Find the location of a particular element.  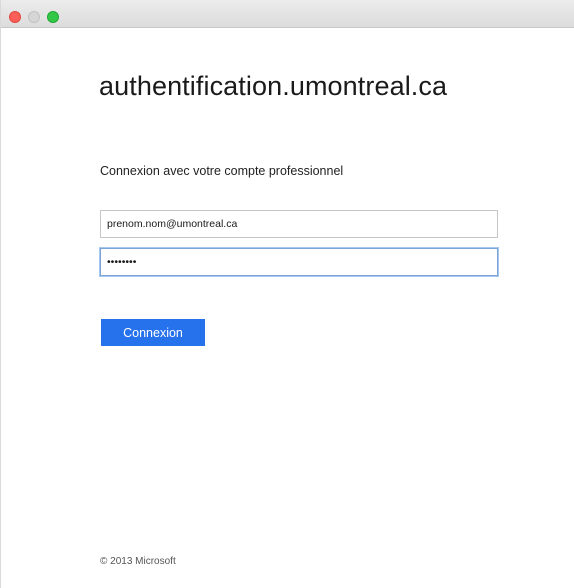

close-window-button is located at coordinates (15, 17).